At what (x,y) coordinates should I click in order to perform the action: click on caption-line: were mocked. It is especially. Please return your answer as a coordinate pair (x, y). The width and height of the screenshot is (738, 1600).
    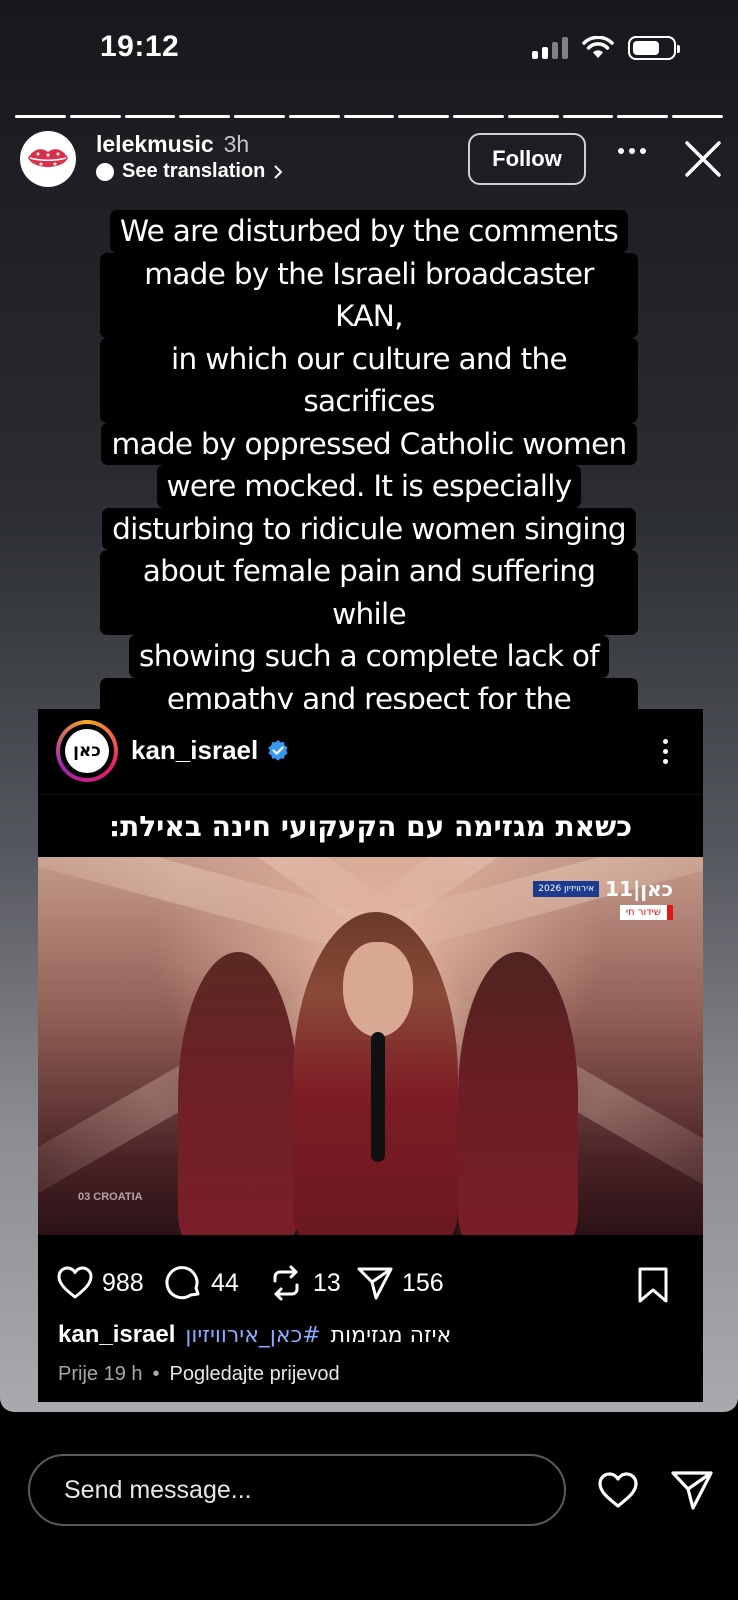
    Looking at the image, I should click on (369, 486).